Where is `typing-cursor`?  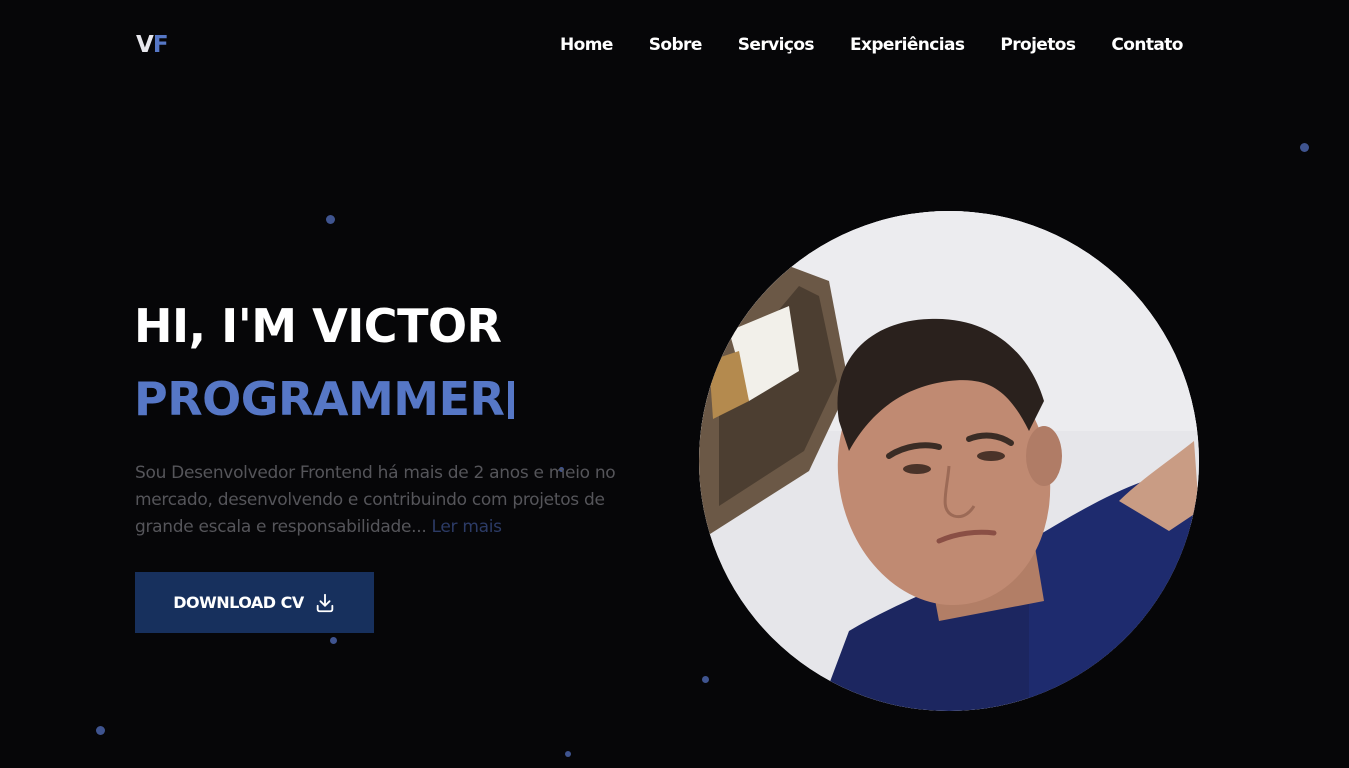 typing-cursor is located at coordinates (511, 400).